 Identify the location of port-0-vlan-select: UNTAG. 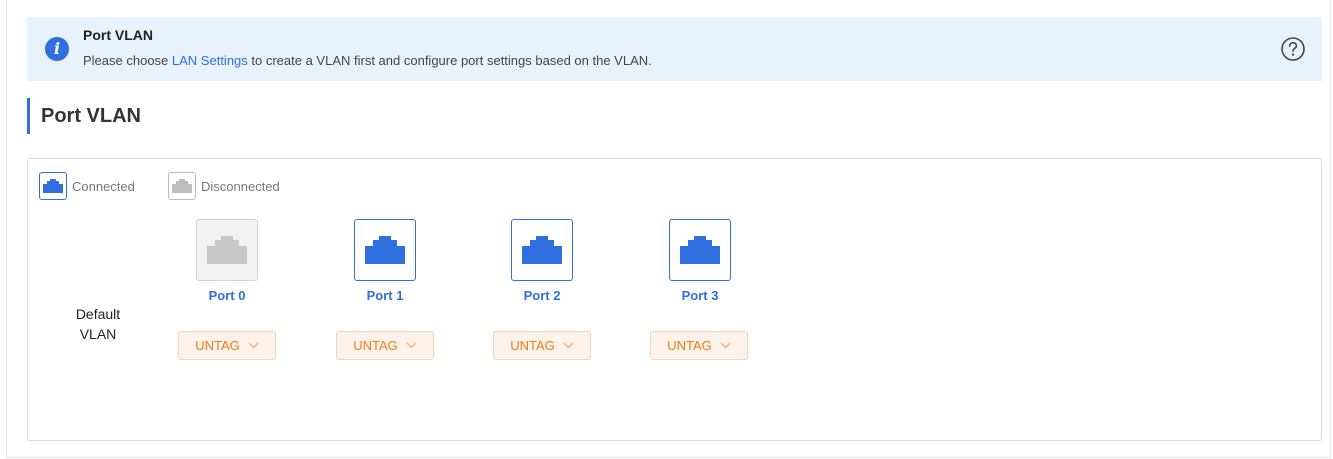
(227, 345).